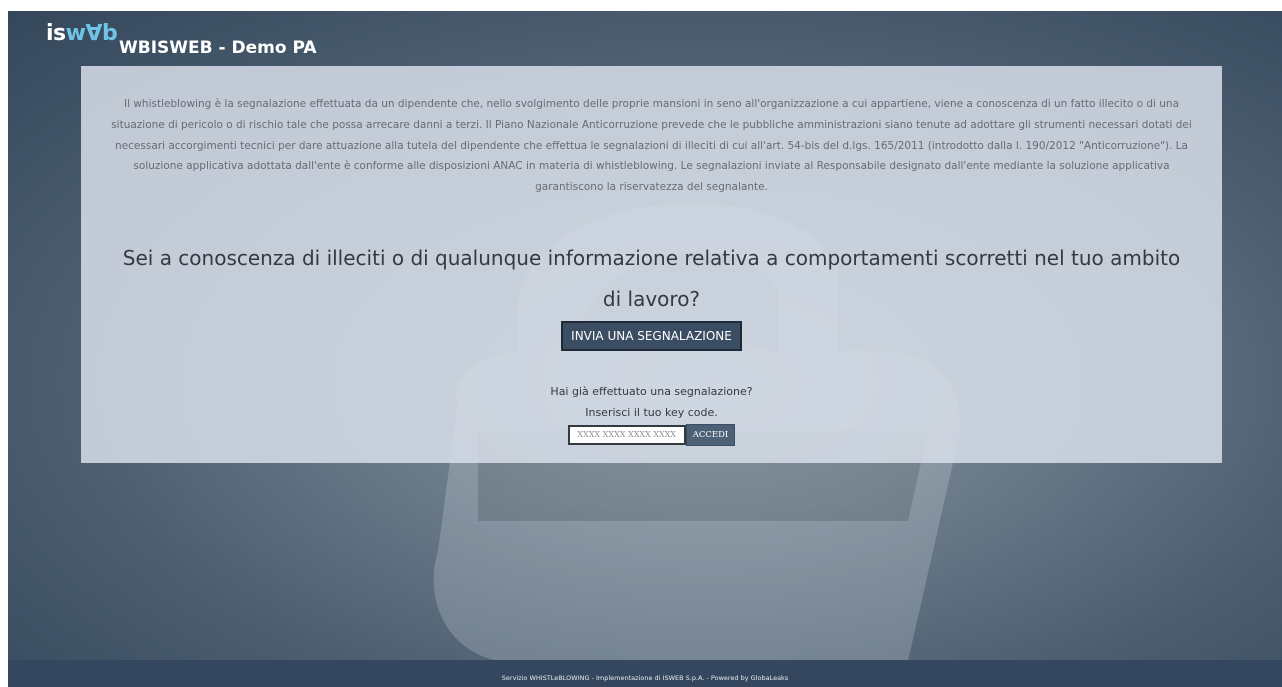 The width and height of the screenshot is (1282, 687). What do you see at coordinates (56, 33) in the screenshot?
I see `logo-prefix: is` at bounding box center [56, 33].